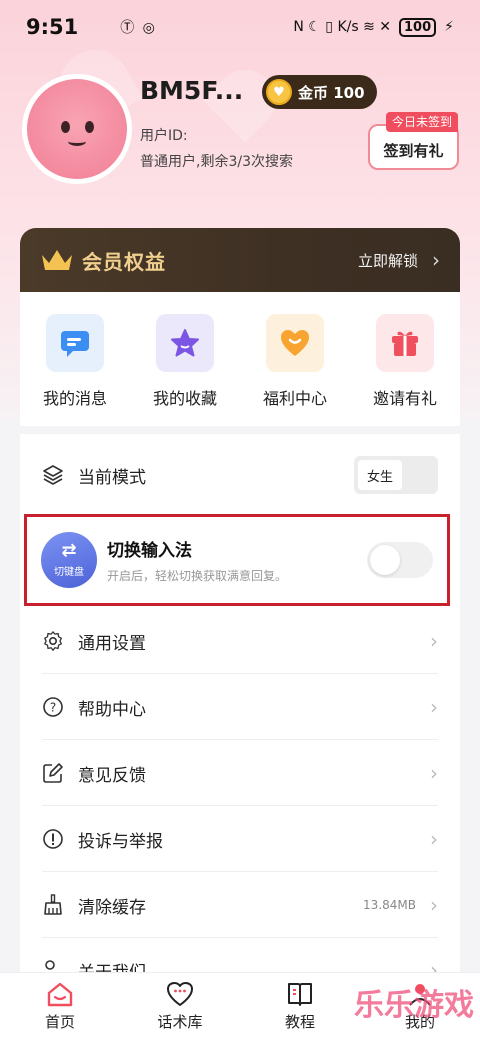 This screenshot has height=1040, width=480. What do you see at coordinates (124, 261) in the screenshot?
I see `vip-title: 会员权益` at bounding box center [124, 261].